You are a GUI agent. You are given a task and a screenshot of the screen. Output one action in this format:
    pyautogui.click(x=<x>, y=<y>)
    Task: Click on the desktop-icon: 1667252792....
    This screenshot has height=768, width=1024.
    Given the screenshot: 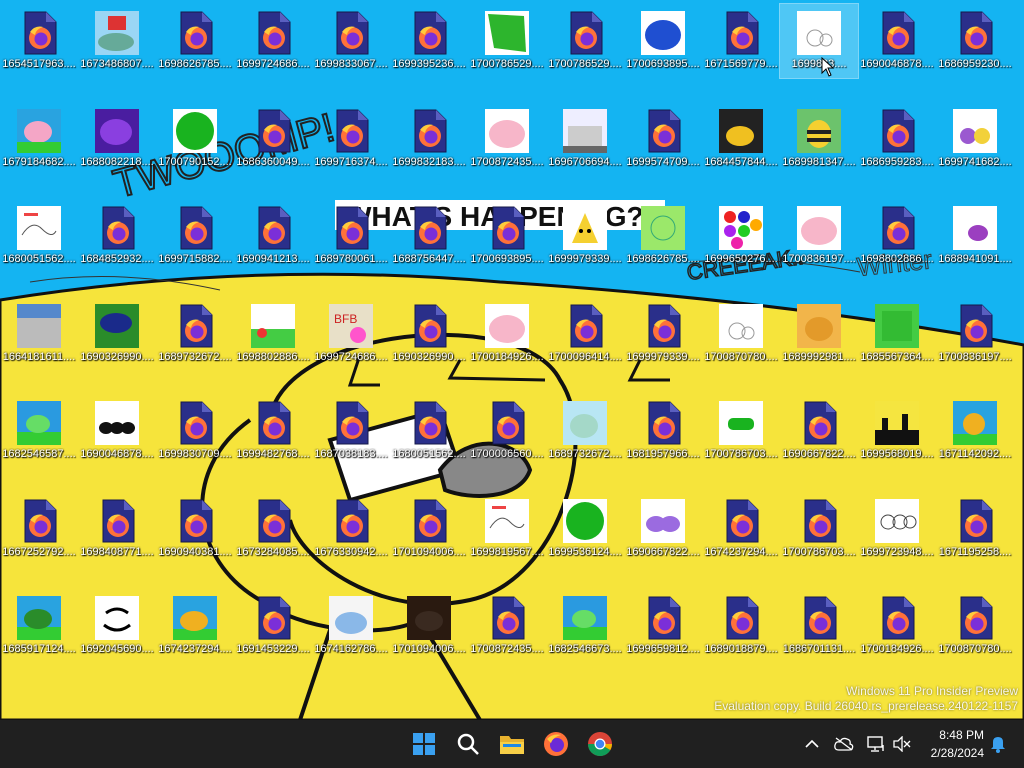 What is the action you would take?
    pyautogui.click(x=39, y=529)
    